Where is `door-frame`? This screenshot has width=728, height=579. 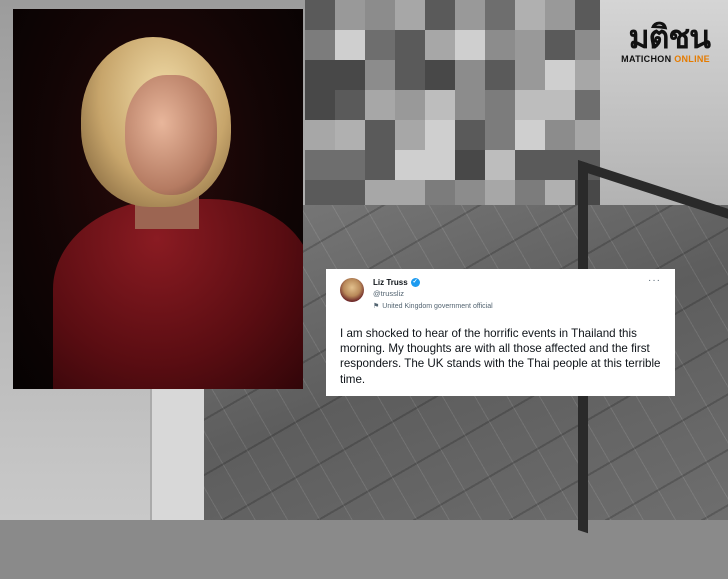
door-frame is located at coordinates (177, 454).